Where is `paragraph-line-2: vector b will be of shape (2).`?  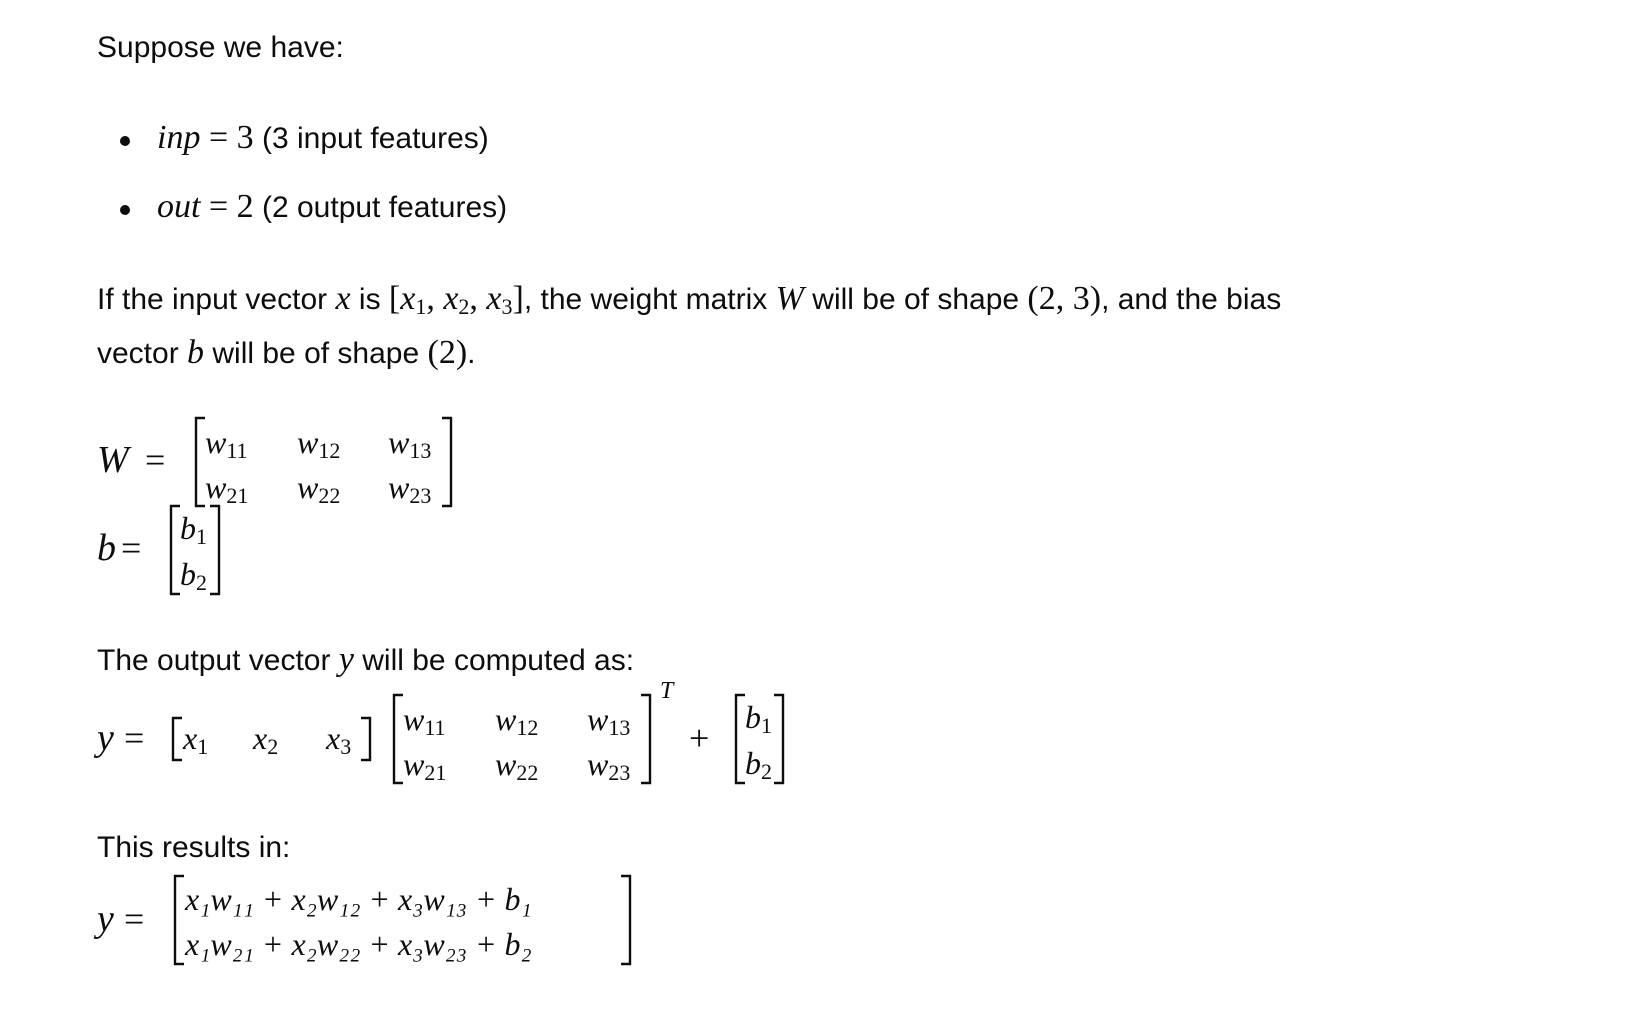
paragraph-line-2: vector b will be of shape (2). is located at coordinates (286, 352).